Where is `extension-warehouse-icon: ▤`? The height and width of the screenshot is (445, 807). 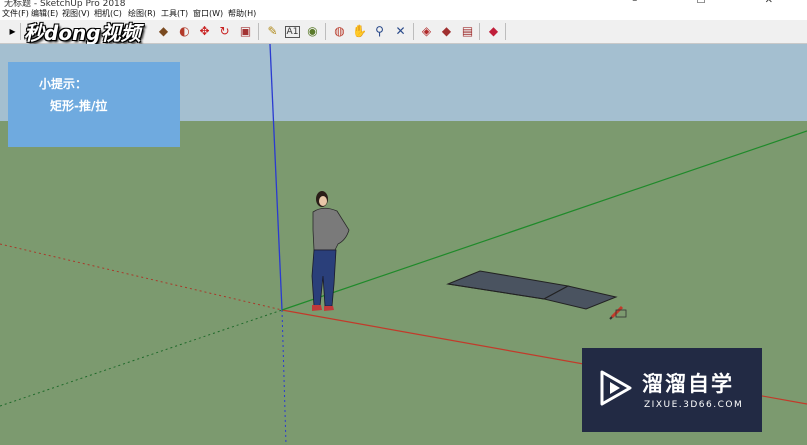
extension-warehouse-icon: ▤ is located at coordinates (467, 31).